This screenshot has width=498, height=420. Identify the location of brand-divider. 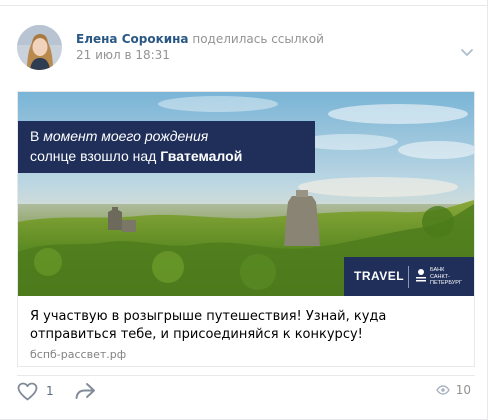
(408, 277).